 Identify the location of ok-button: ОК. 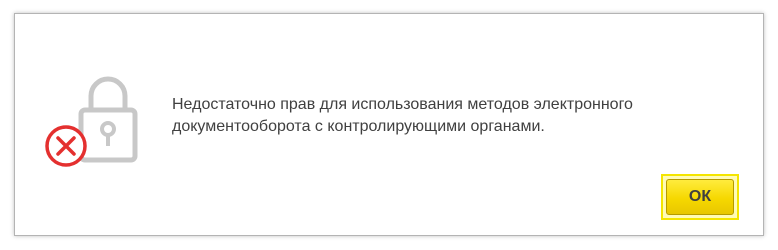
(700, 197).